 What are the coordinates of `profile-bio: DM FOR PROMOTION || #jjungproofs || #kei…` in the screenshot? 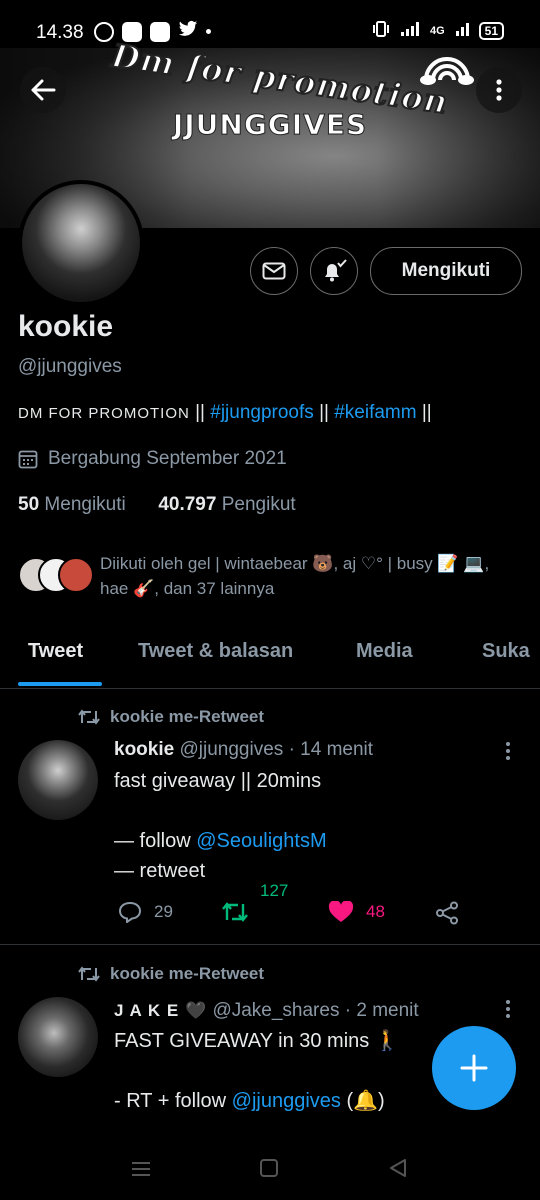 It's located at (225, 413).